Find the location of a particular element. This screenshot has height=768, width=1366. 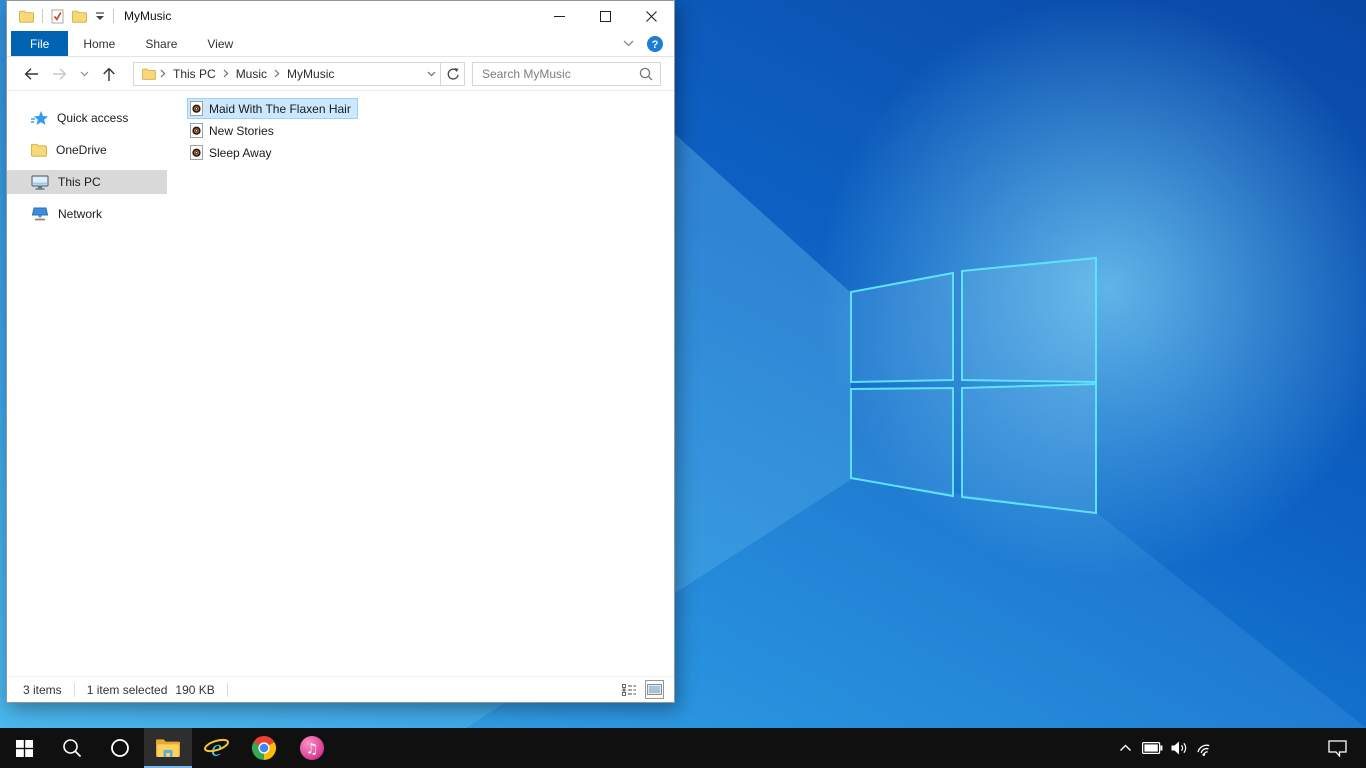

file-row: Sleep Away is located at coordinates (233, 152).